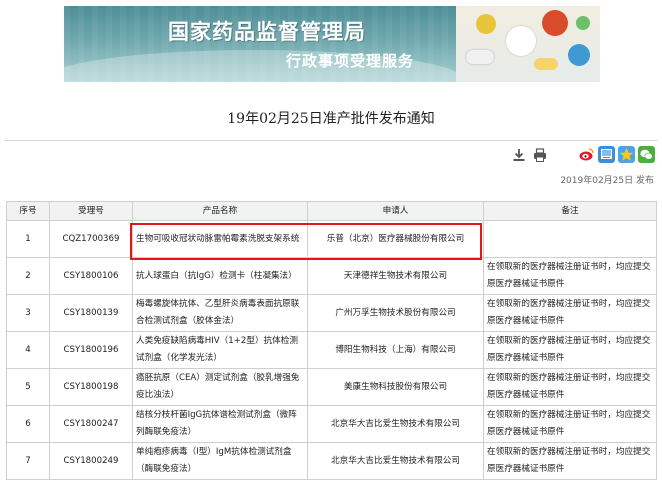 This screenshot has height=502, width=662. Describe the element at coordinates (220, 276) in the screenshot. I see `product-name: 抗人球蛋白（抗IgG）检测卡（柱凝集法）` at that location.